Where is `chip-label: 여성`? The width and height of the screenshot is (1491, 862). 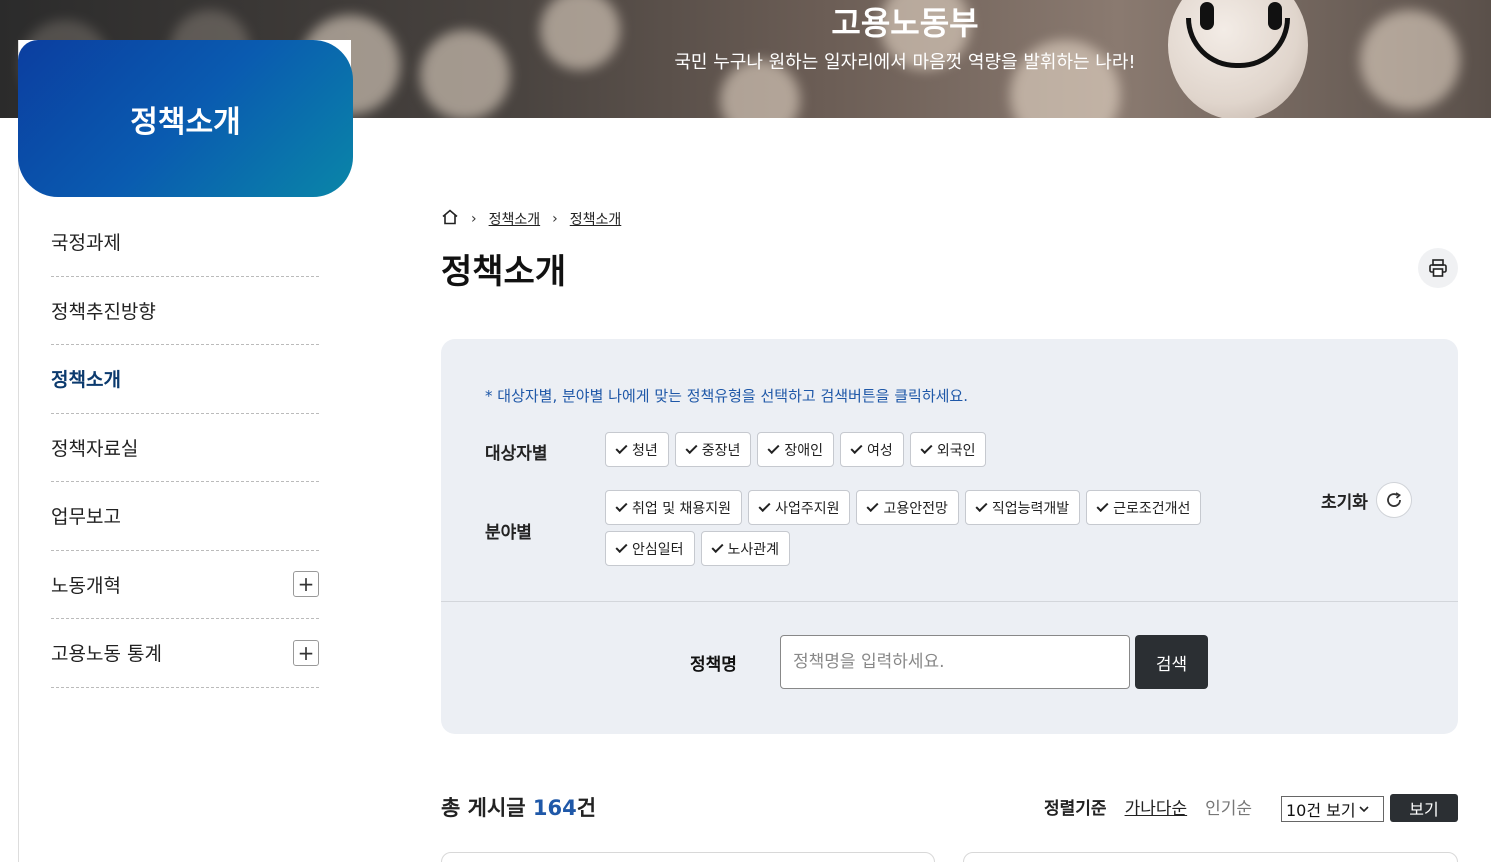
chip-label: 여성 is located at coordinates (880, 450).